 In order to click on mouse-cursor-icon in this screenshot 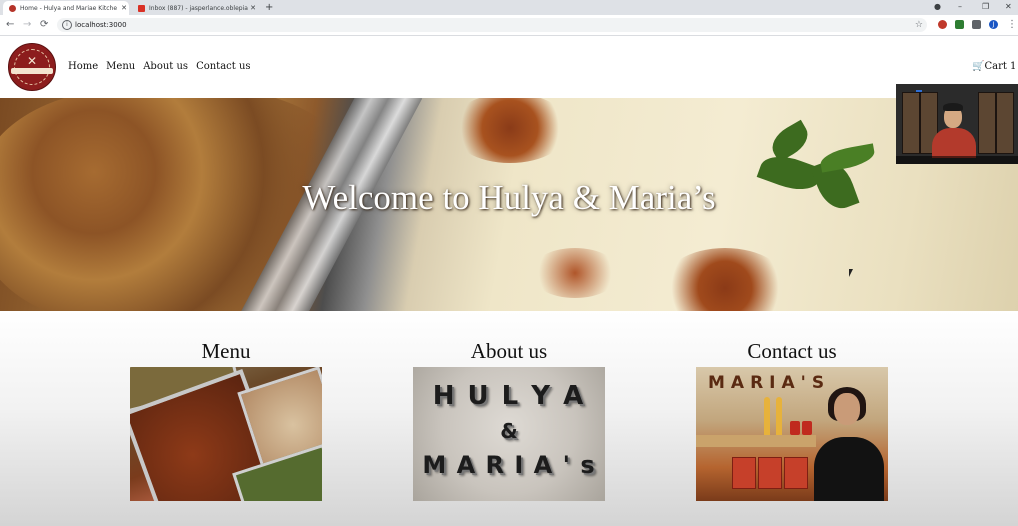, I will do `click(851, 273)`.